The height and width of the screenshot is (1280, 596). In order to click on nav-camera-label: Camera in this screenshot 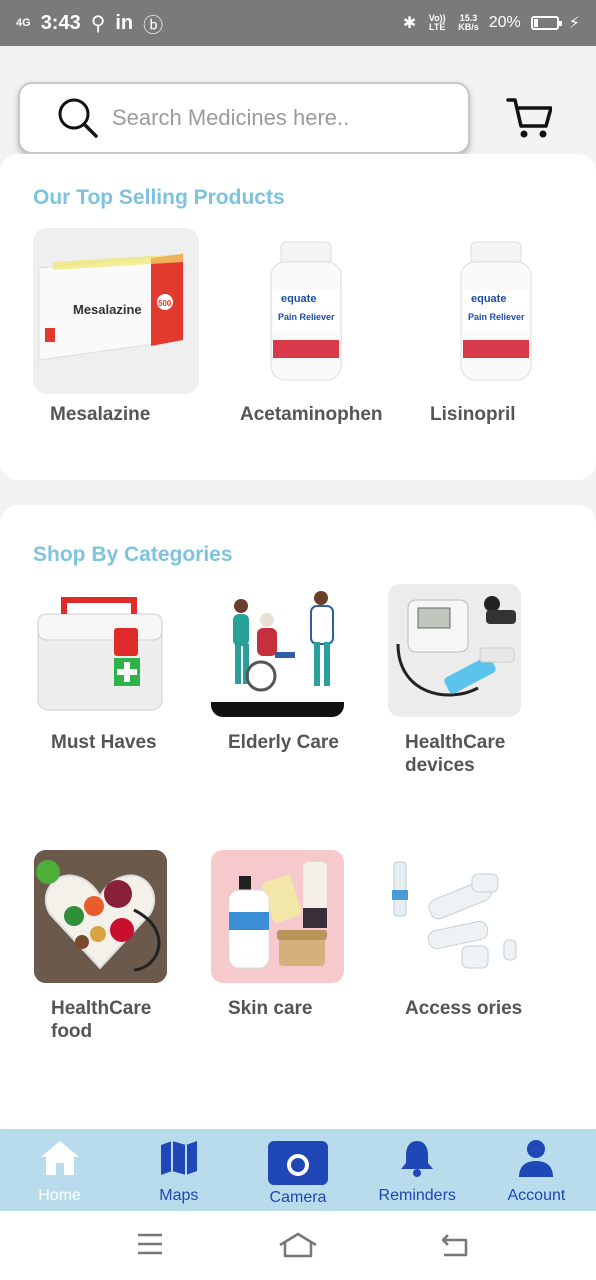, I will do `click(298, 1197)`.